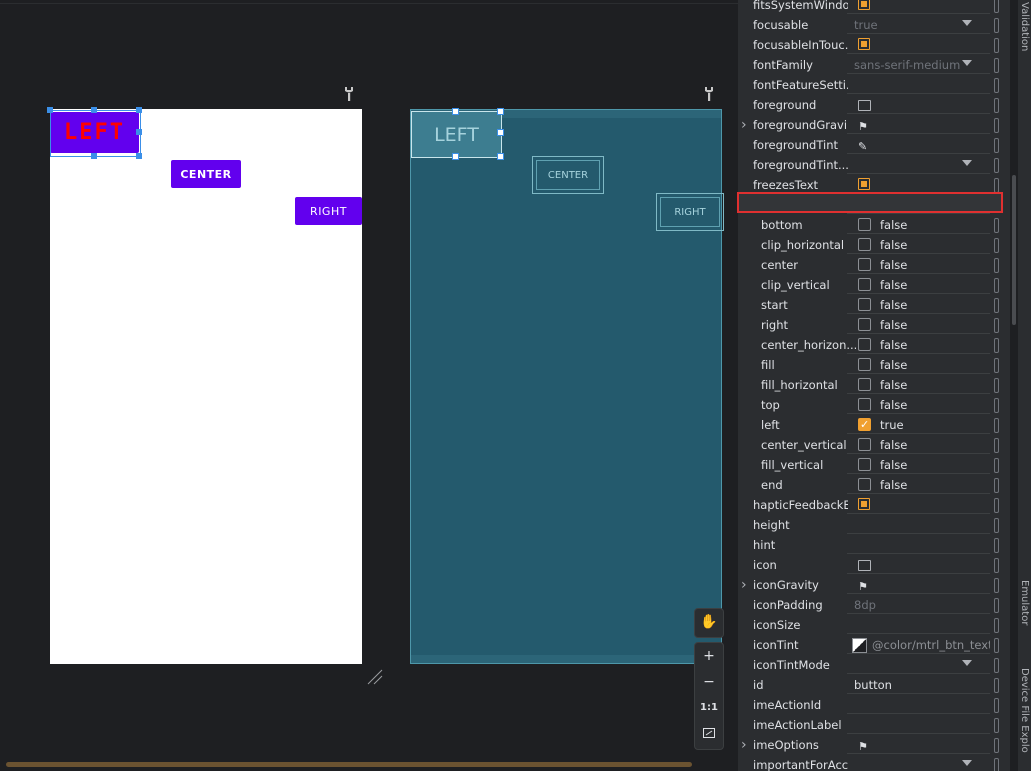 This screenshot has height=771, width=1031. I want to click on attribute-row: focusable true, so click(874, 25).